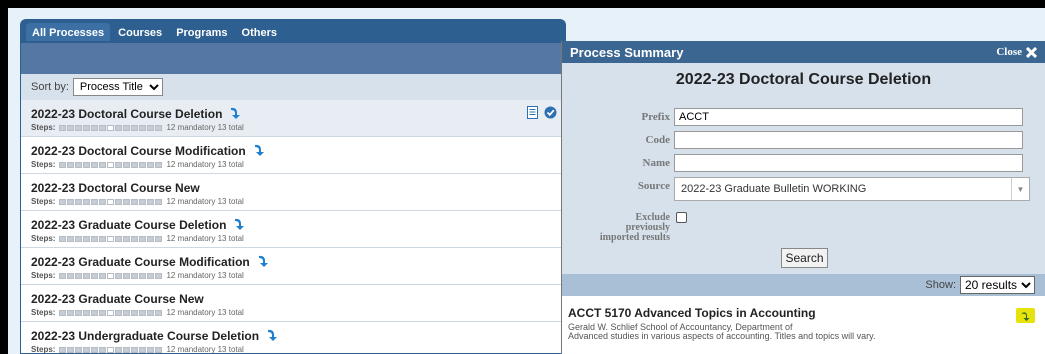 The width and height of the screenshot is (1045, 354). I want to click on show-label: Show:, so click(940, 285).